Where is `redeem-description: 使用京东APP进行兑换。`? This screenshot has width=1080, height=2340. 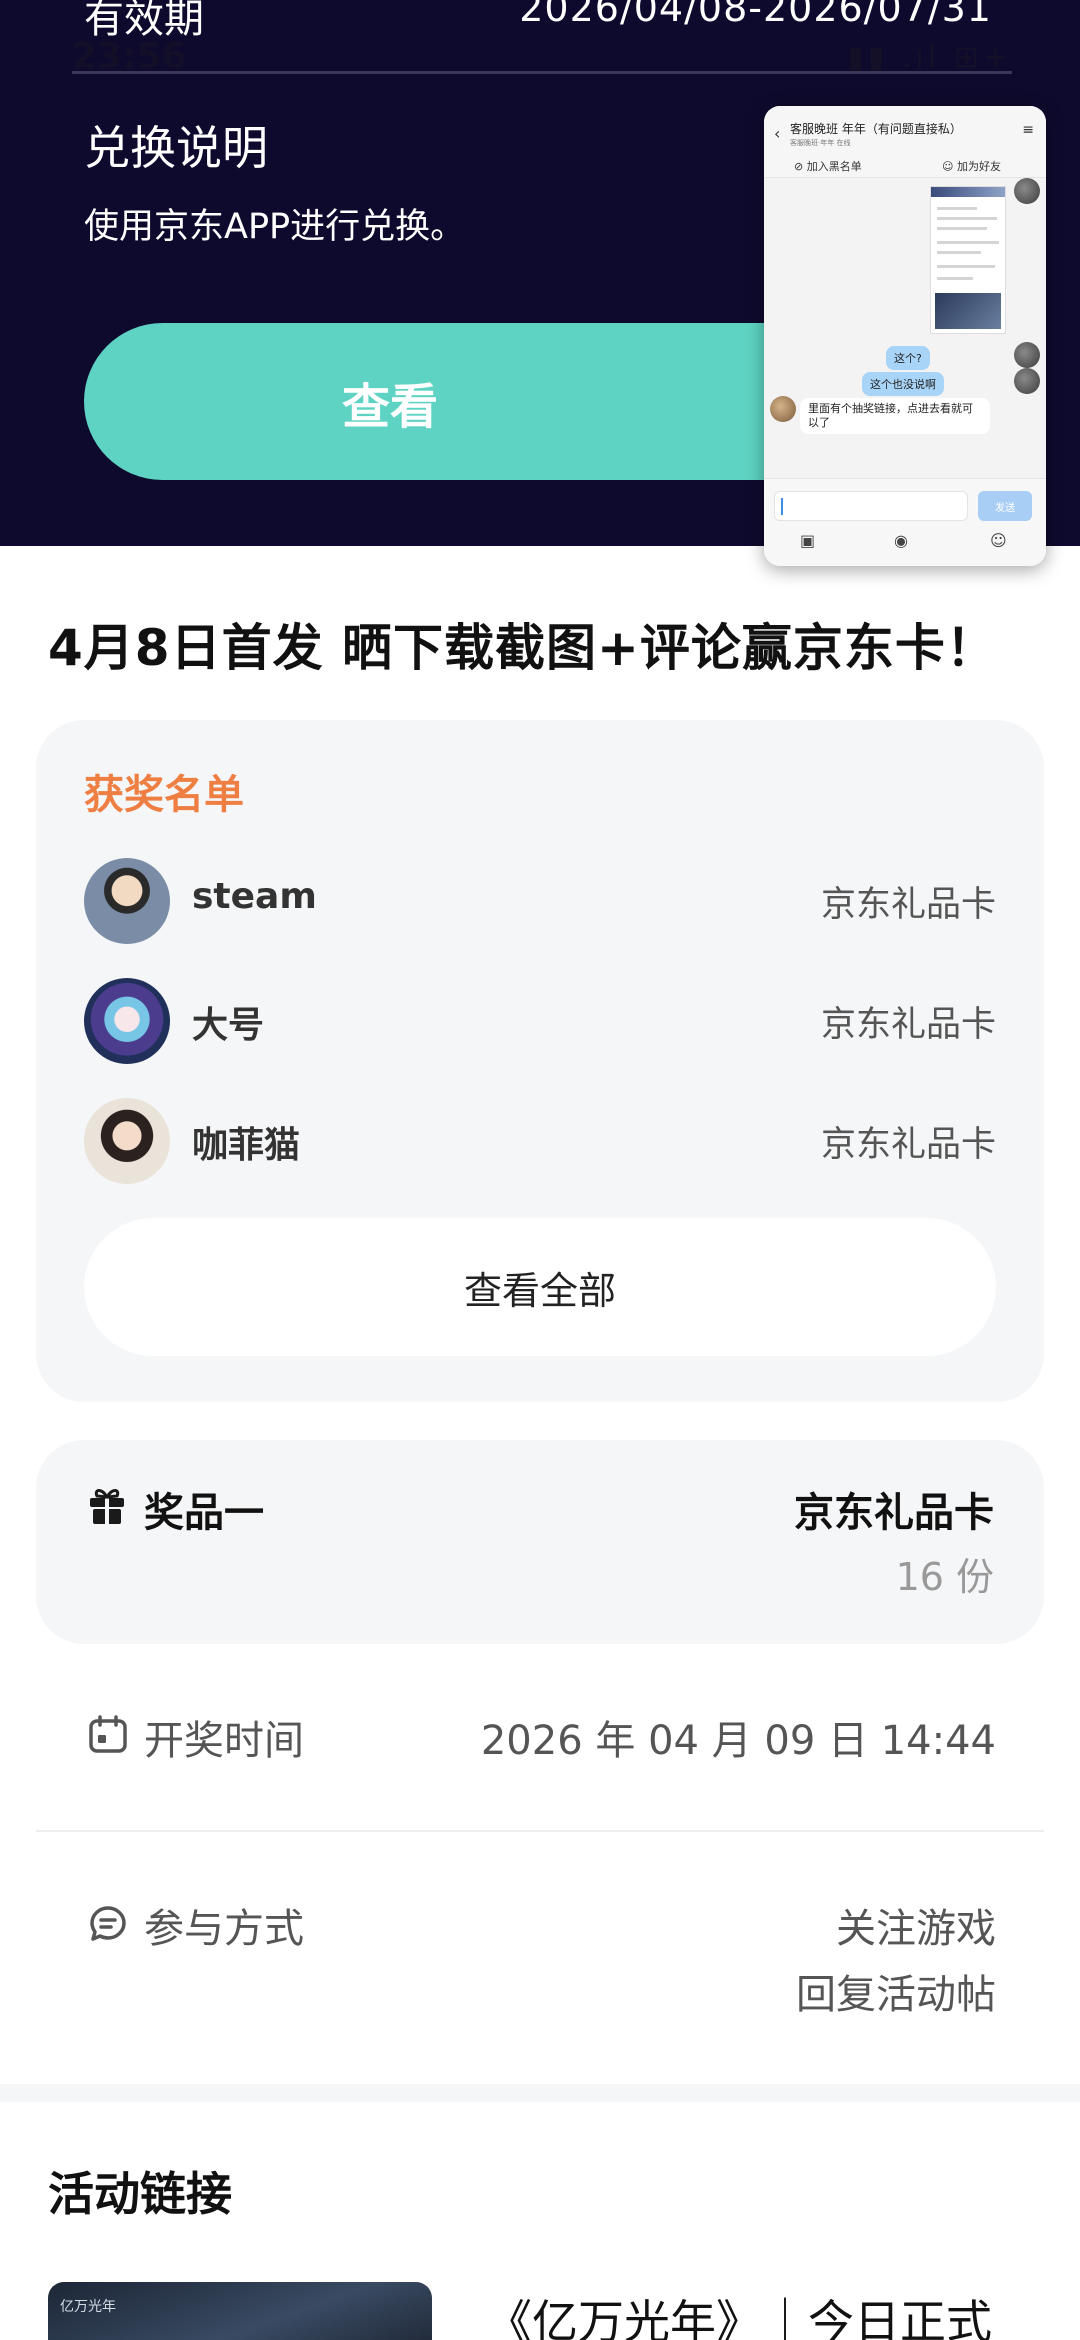
redeem-description: 使用京东APP进行兑换。 is located at coordinates (275, 227).